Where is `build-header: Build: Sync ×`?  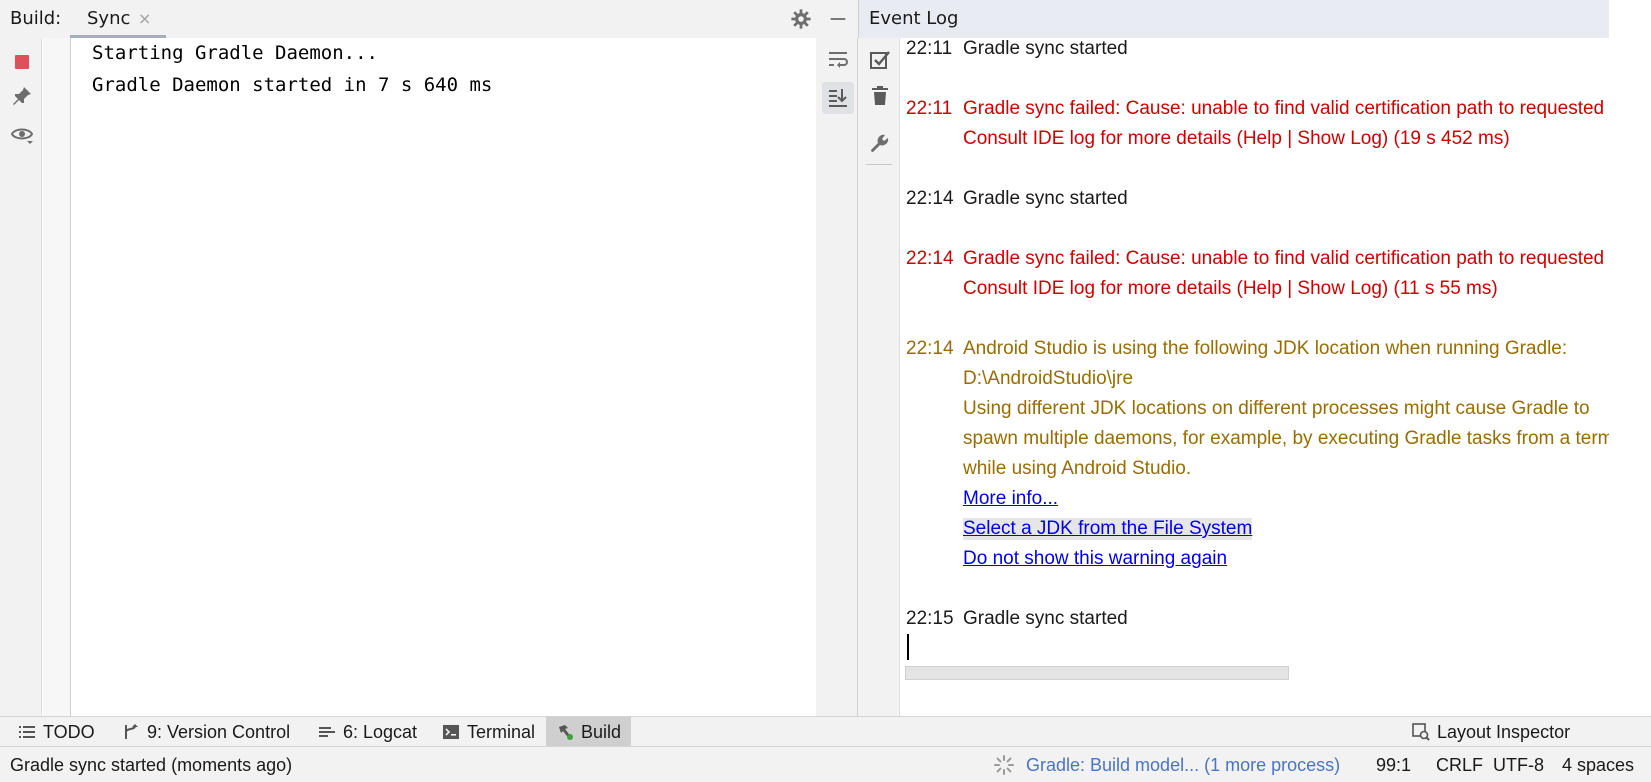 build-header: Build: Sync × is located at coordinates (429, 19).